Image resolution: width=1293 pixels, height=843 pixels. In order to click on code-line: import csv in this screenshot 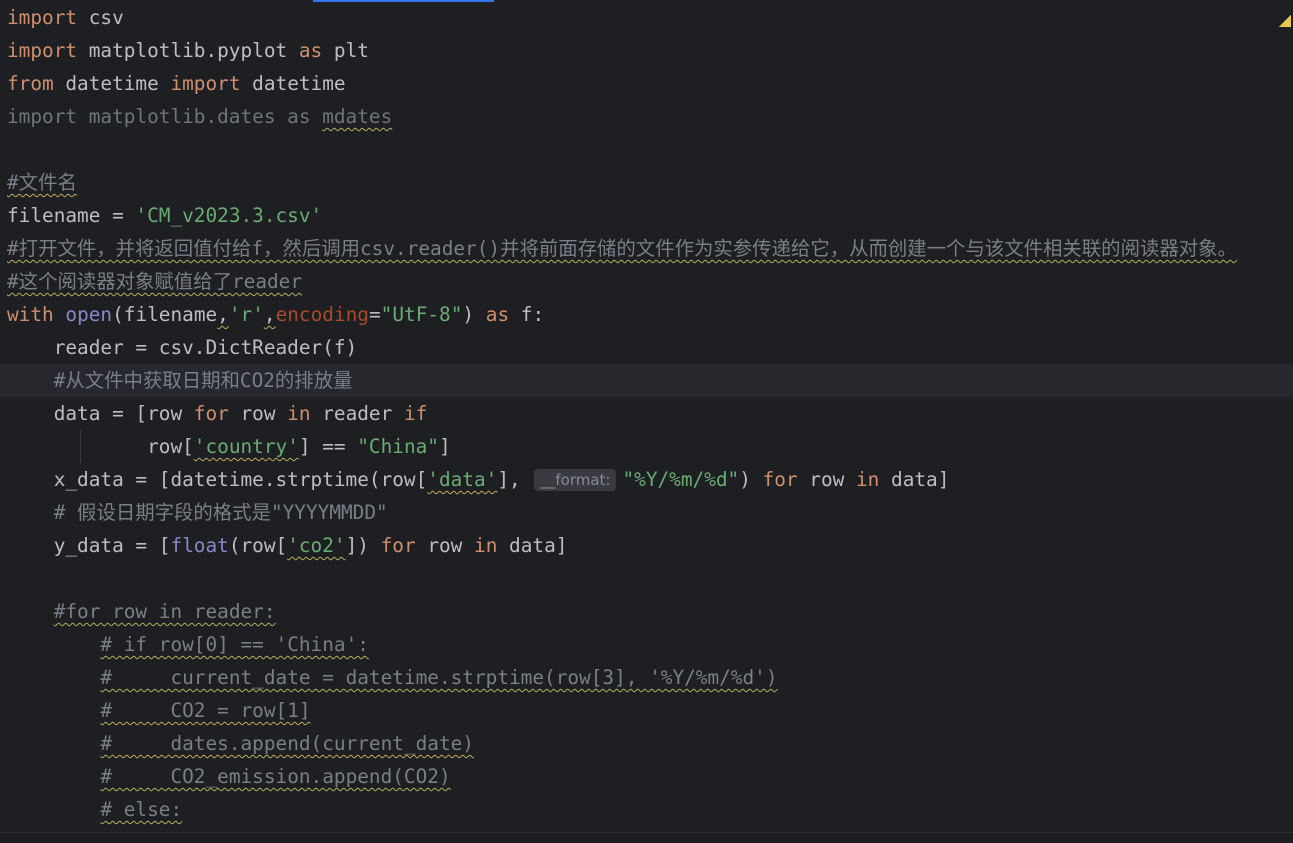, I will do `click(646, 17)`.